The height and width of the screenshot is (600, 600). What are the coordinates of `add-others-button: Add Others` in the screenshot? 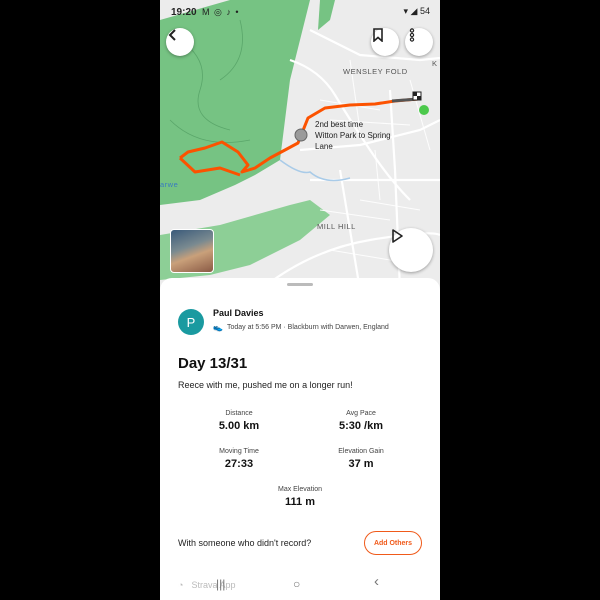 It's located at (393, 543).